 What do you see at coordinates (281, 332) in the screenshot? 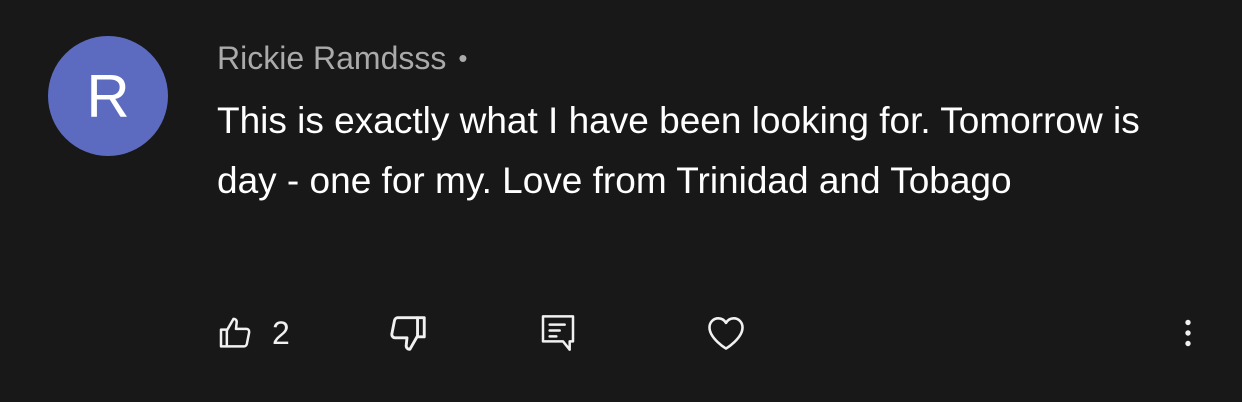
I see `like-count: 2` at bounding box center [281, 332].